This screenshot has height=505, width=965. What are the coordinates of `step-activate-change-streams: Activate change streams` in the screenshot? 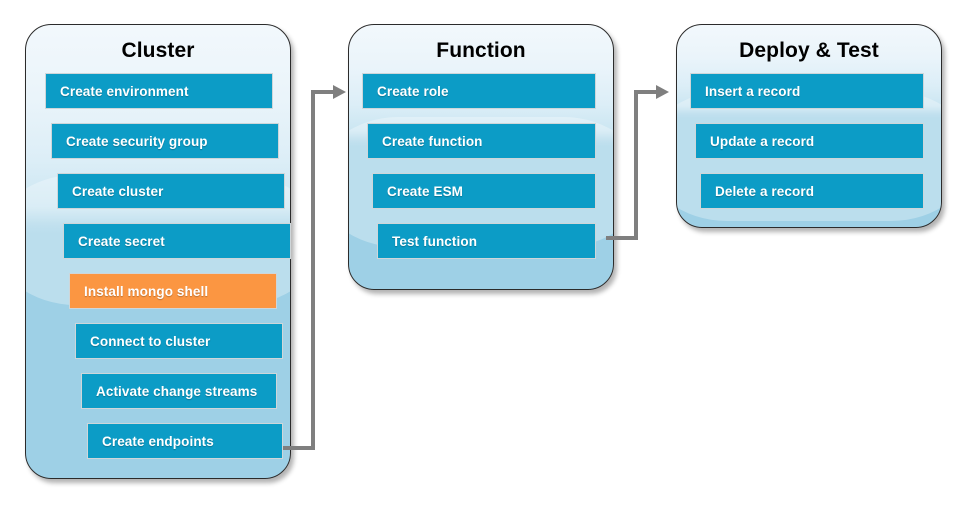 It's located at (179, 391).